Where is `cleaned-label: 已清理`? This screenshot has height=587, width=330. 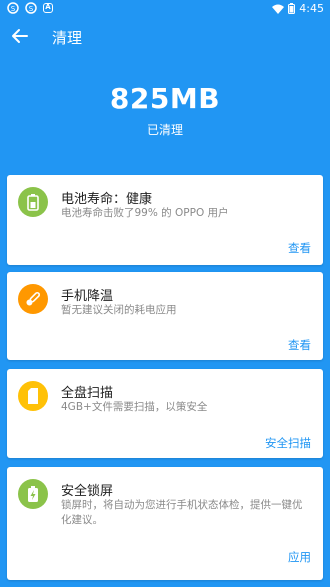
cleaned-label: 已清理 is located at coordinates (164, 130).